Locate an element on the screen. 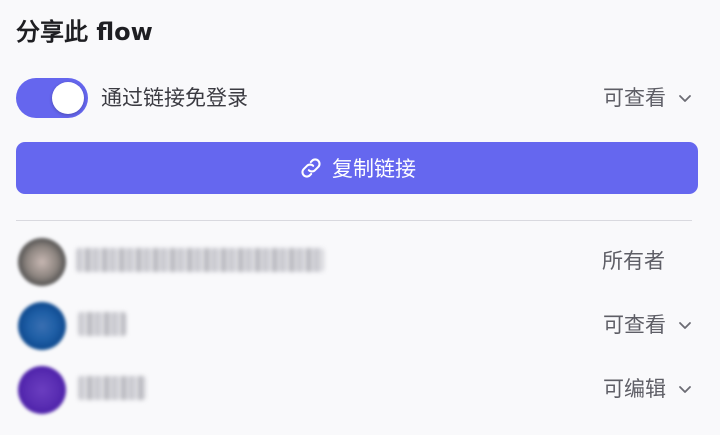 Image resolution: width=720 pixels, height=435 pixels. member-row: 可编辑 is located at coordinates (357, 389).